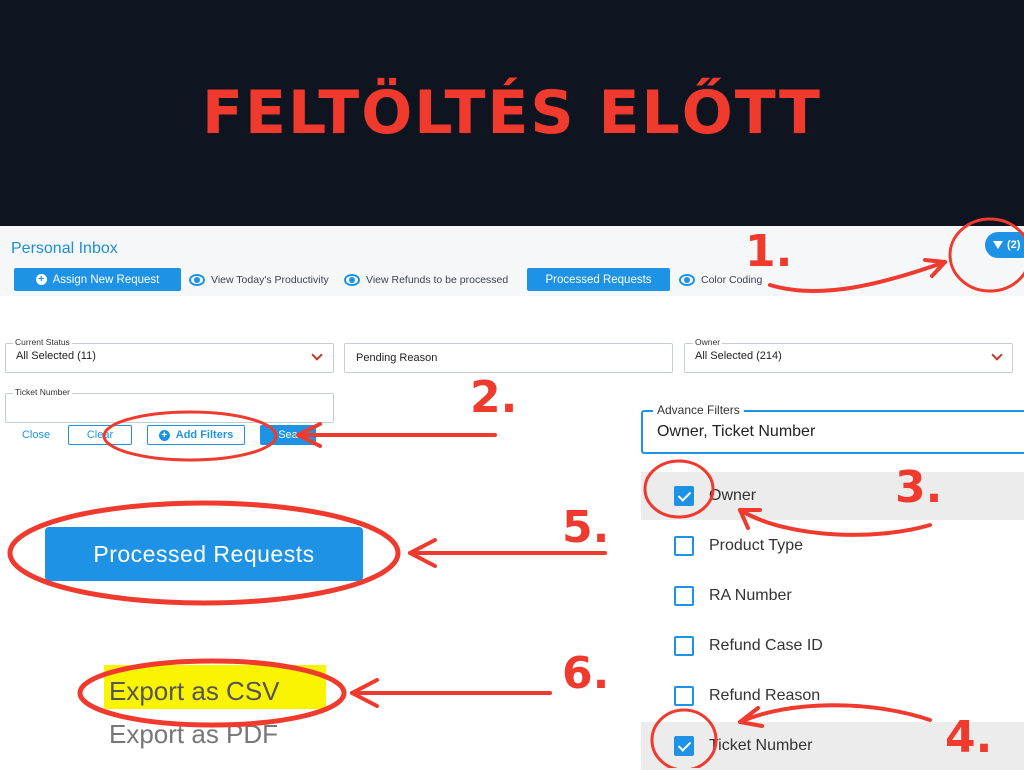  I want to click on step-2-label: 2., so click(494, 397).